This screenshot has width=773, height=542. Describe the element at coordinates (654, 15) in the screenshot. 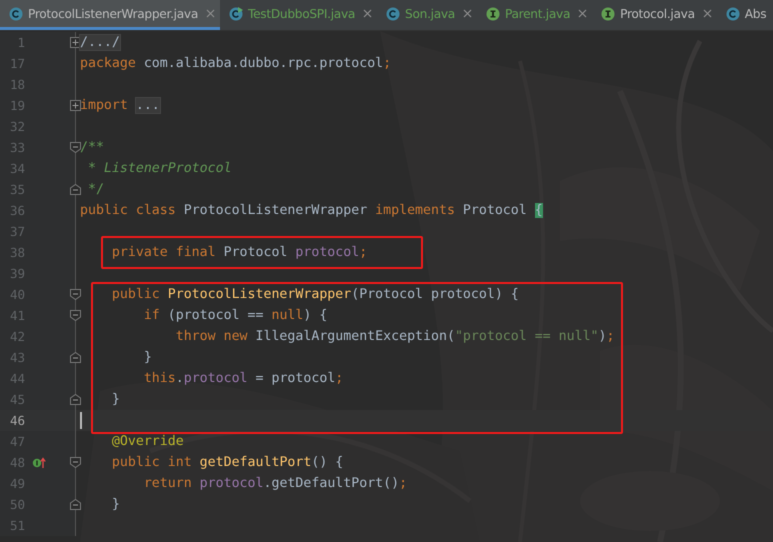

I see `editor-tab: Protocol.java` at that location.